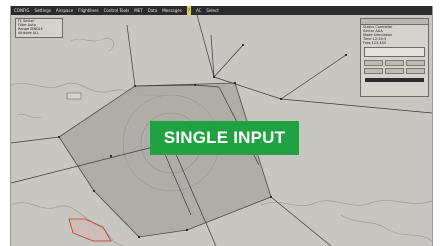  What do you see at coordinates (43, 10) in the screenshot?
I see `menu-settings: Settings` at bounding box center [43, 10].